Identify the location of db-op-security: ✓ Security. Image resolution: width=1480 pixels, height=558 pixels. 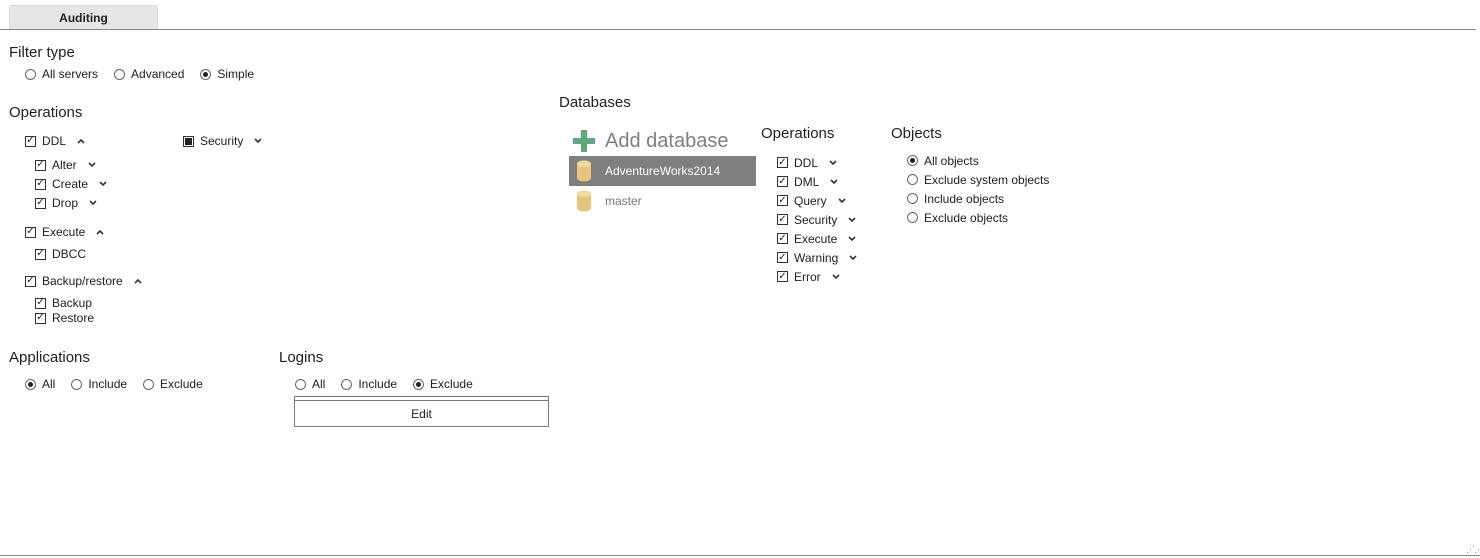
(817, 219).